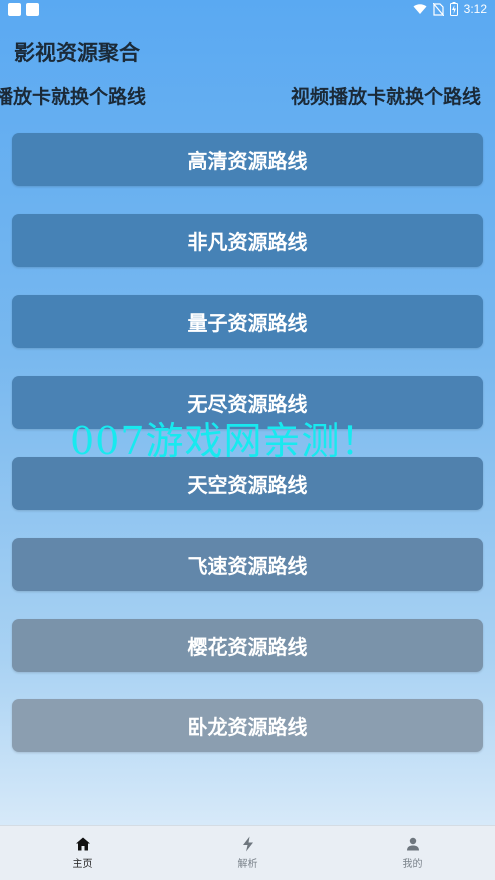 This screenshot has height=880, width=495. I want to click on route-button-gaoqing: 高清资源路线, so click(247, 159).